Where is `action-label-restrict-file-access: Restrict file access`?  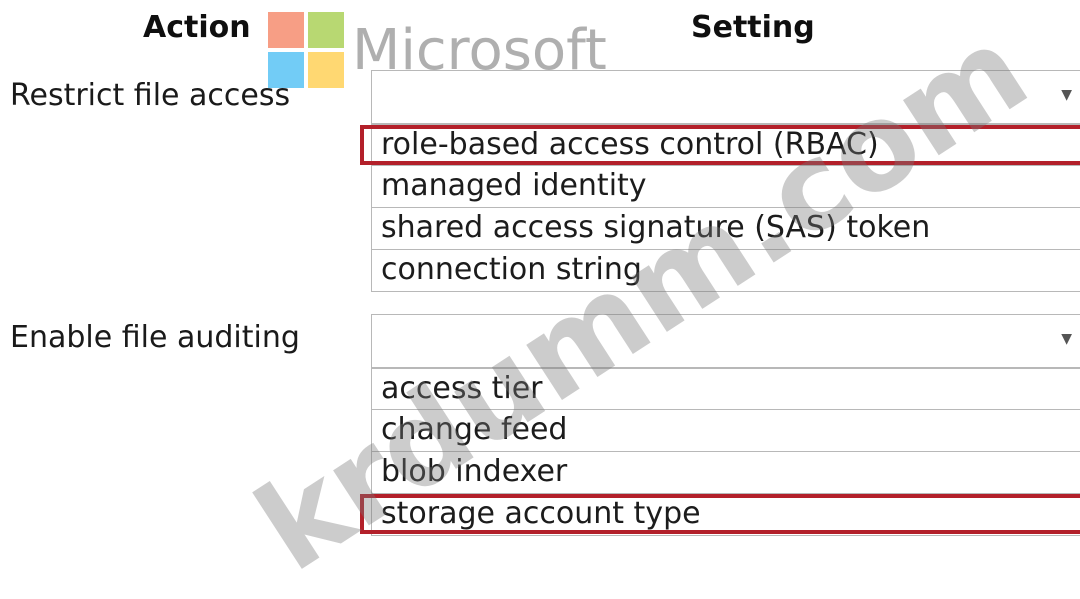 action-label-restrict-file-access: Restrict file access is located at coordinates (150, 95).